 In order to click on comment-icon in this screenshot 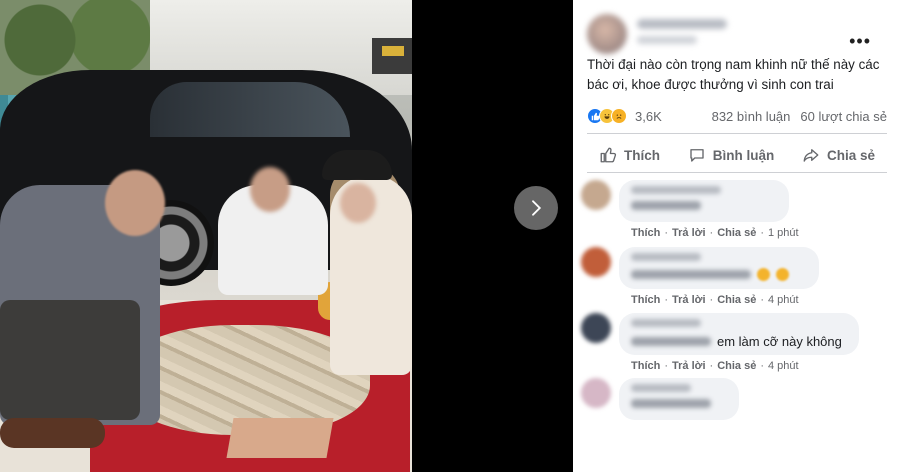, I will do `click(697, 155)`.